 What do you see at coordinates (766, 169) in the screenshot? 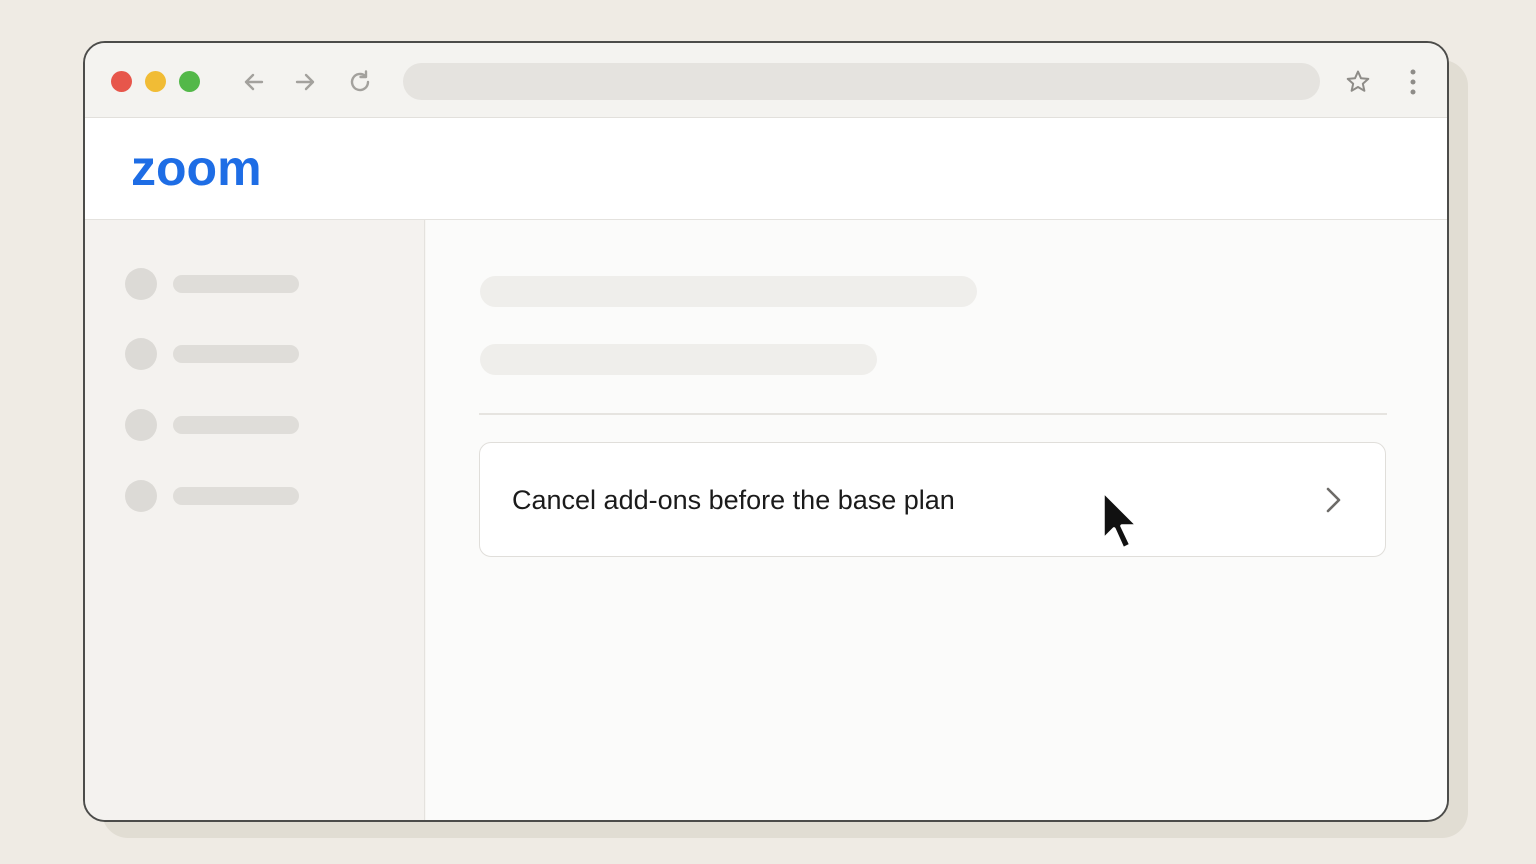
I see `site-header: zoom` at bounding box center [766, 169].